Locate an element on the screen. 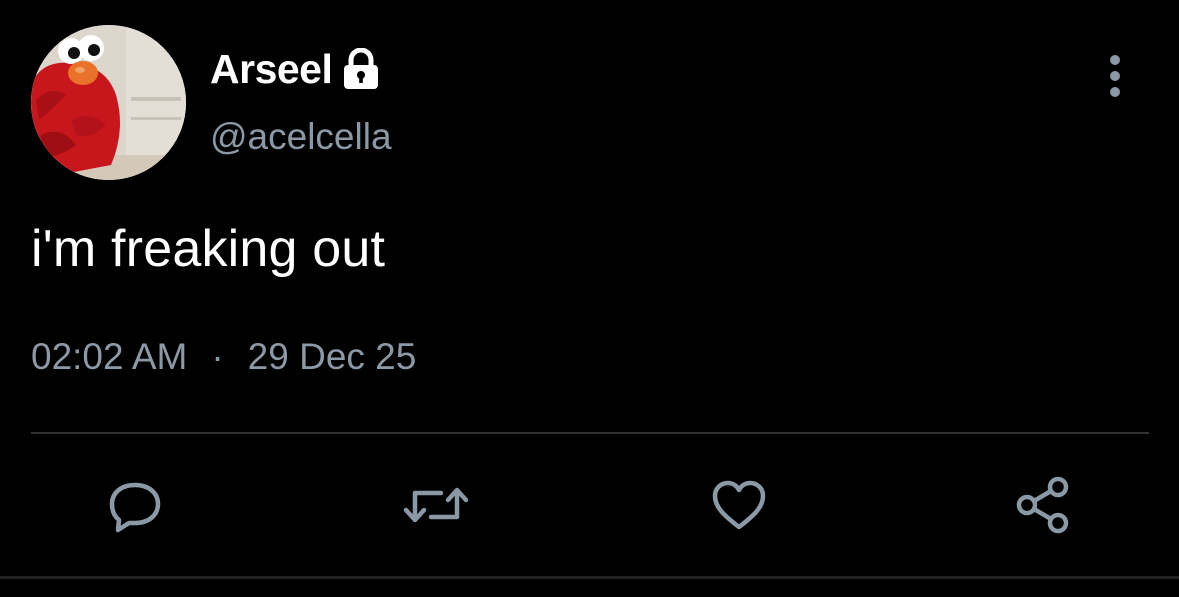  avatar is located at coordinates (108, 102).